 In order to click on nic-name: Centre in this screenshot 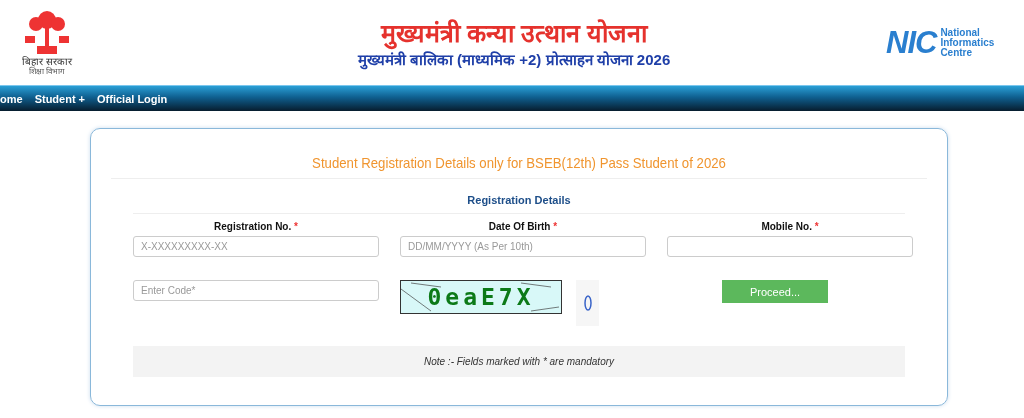, I will do `click(957, 52)`.